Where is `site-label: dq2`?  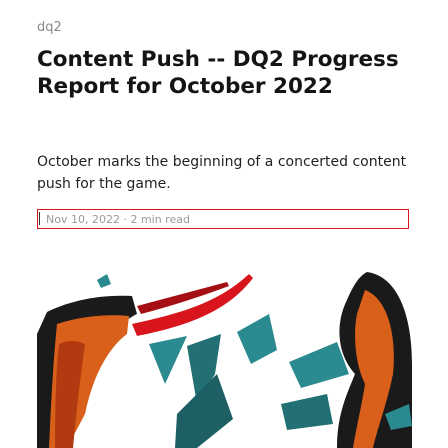 site-label: dq2 is located at coordinates (49, 27).